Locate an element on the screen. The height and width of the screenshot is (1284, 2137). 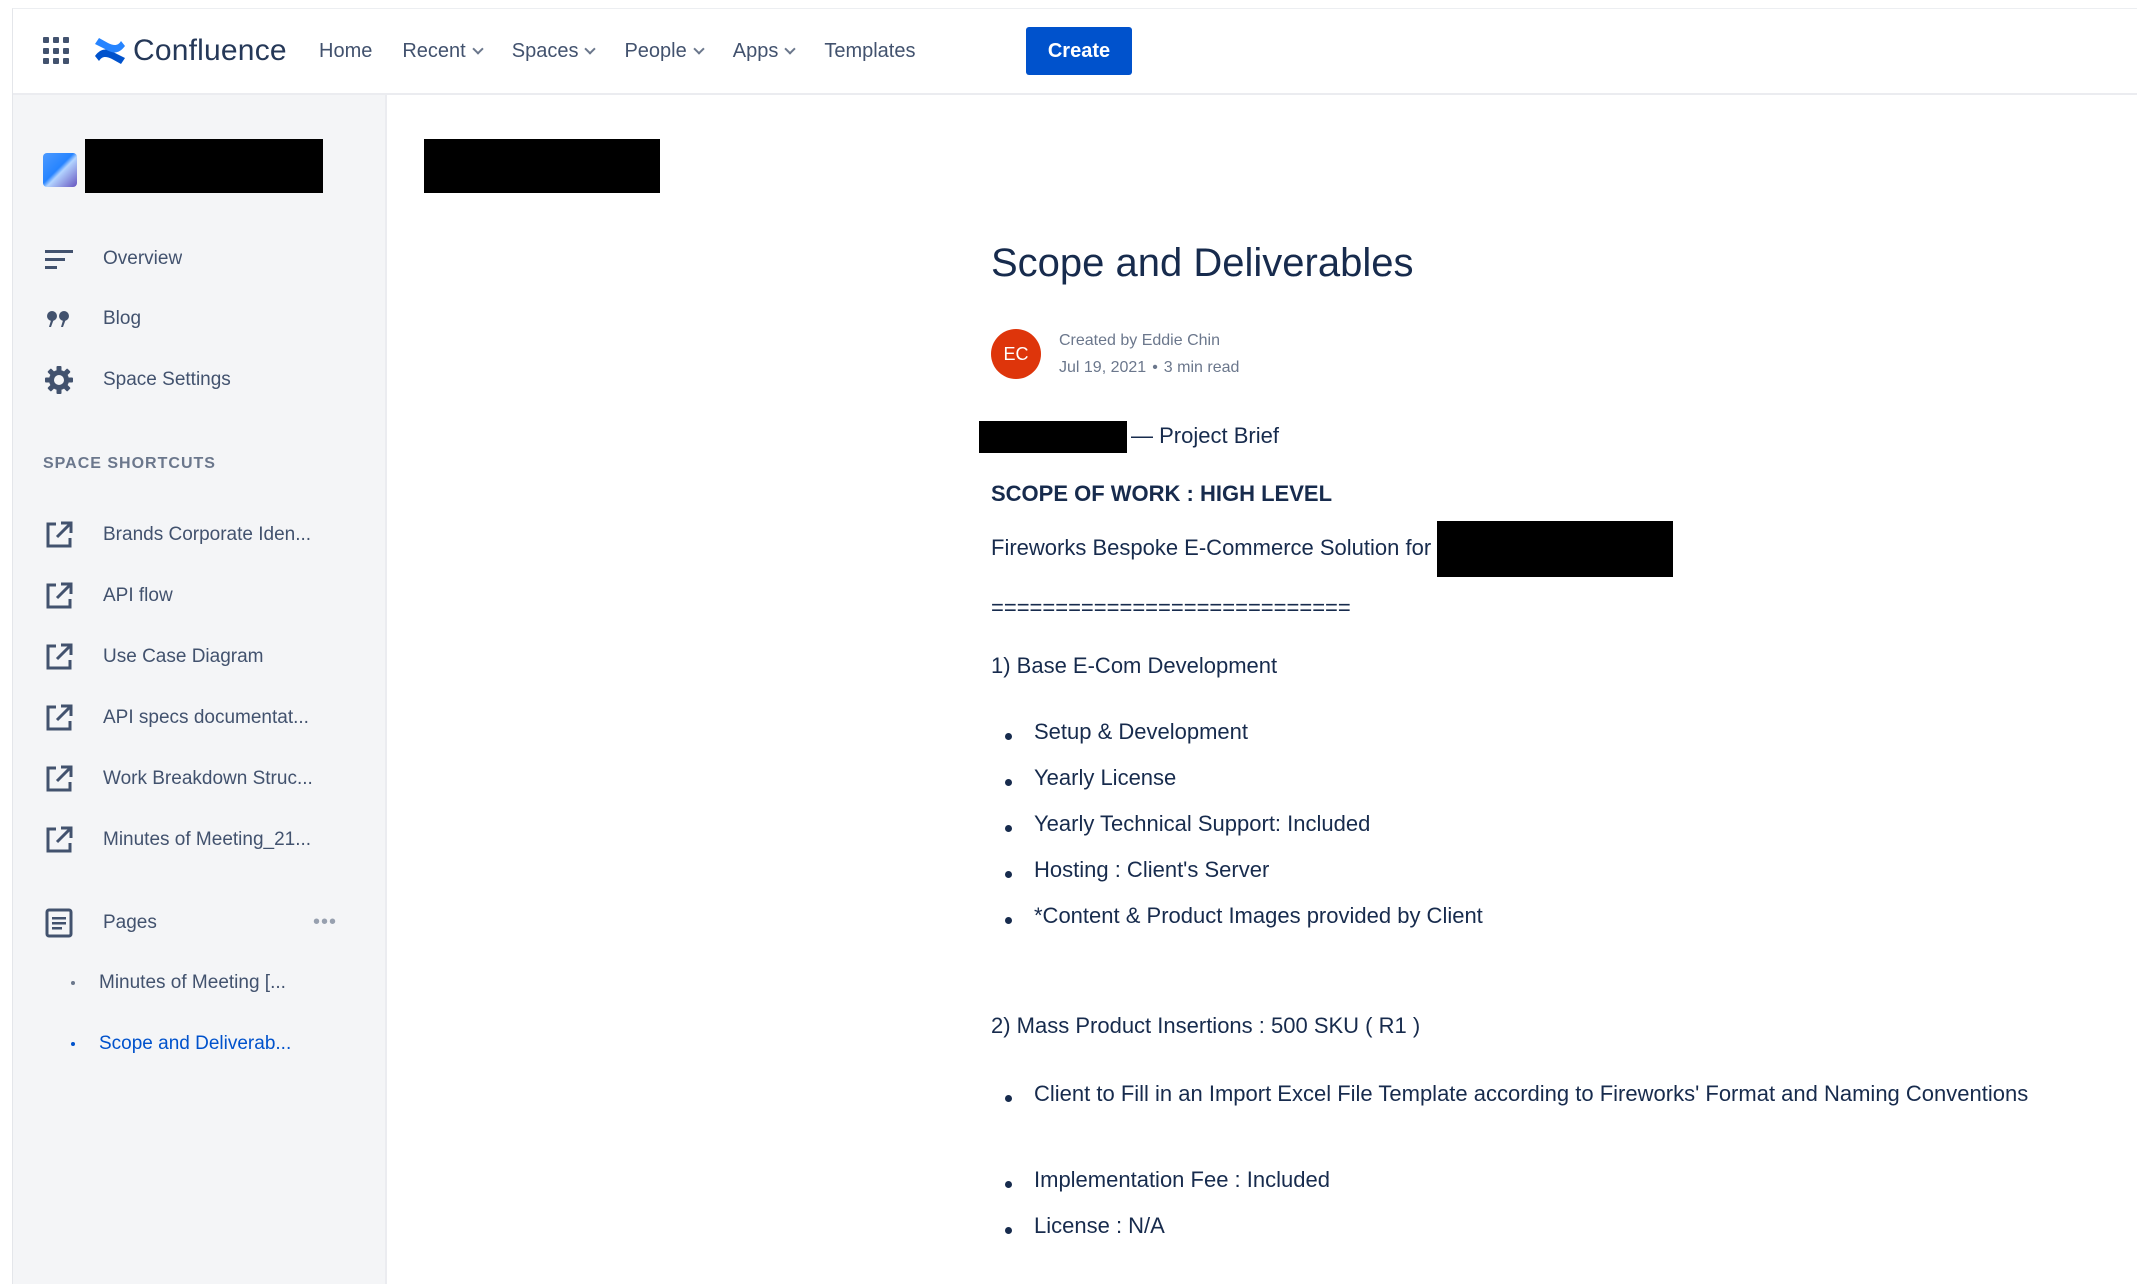
list-item-text: License : N/A is located at coordinates (1099, 1225).